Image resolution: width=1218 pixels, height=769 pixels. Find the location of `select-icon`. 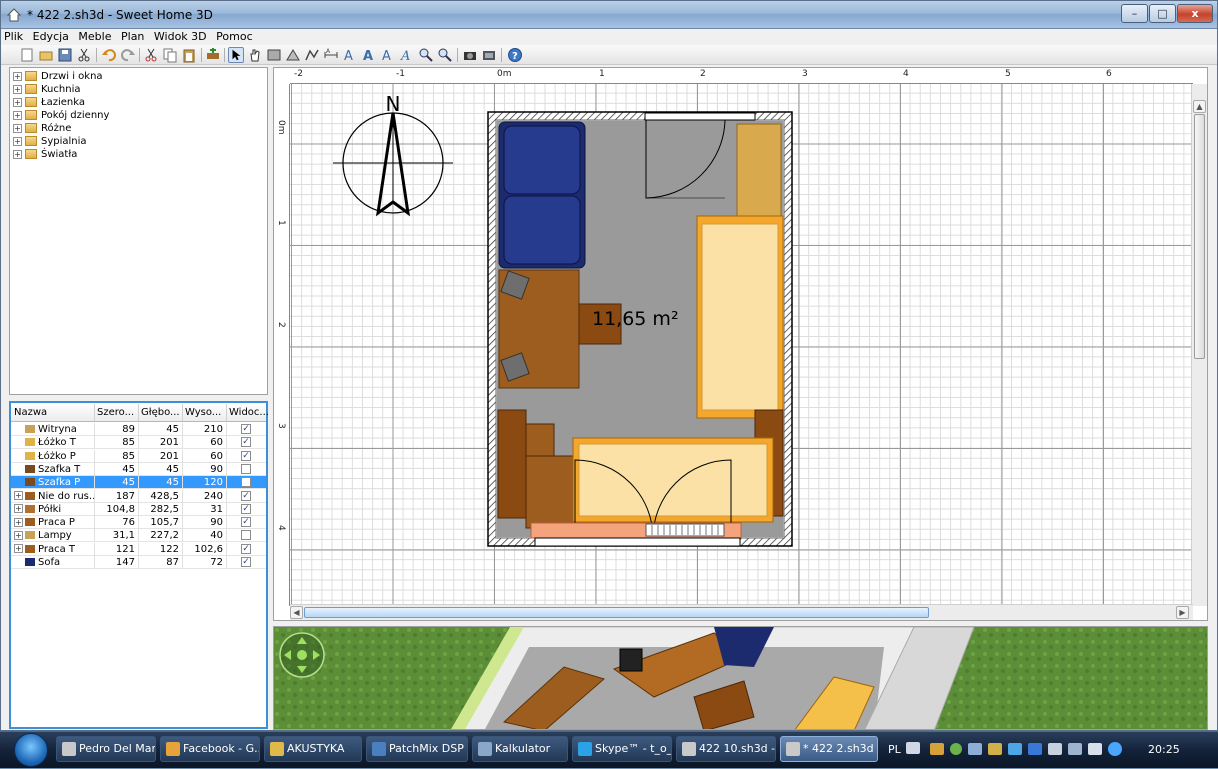

select-icon is located at coordinates (236, 55).